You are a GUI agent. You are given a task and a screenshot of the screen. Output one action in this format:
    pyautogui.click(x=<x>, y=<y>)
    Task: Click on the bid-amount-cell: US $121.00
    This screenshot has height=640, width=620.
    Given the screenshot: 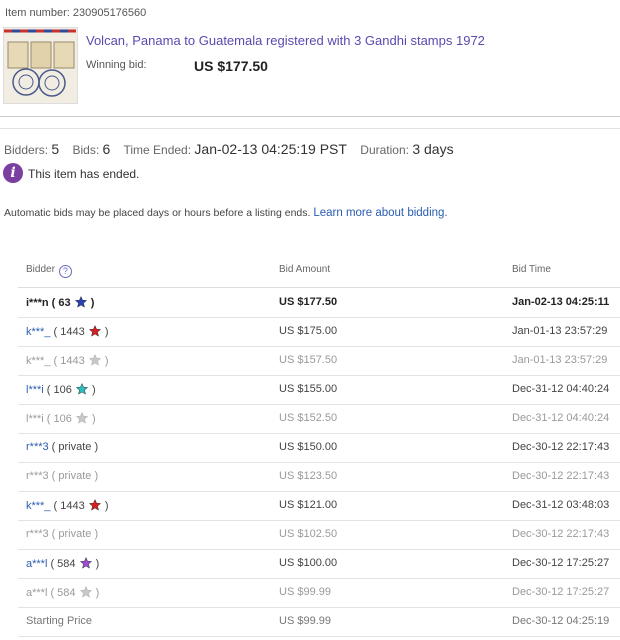 What is the action you would take?
    pyautogui.click(x=308, y=505)
    